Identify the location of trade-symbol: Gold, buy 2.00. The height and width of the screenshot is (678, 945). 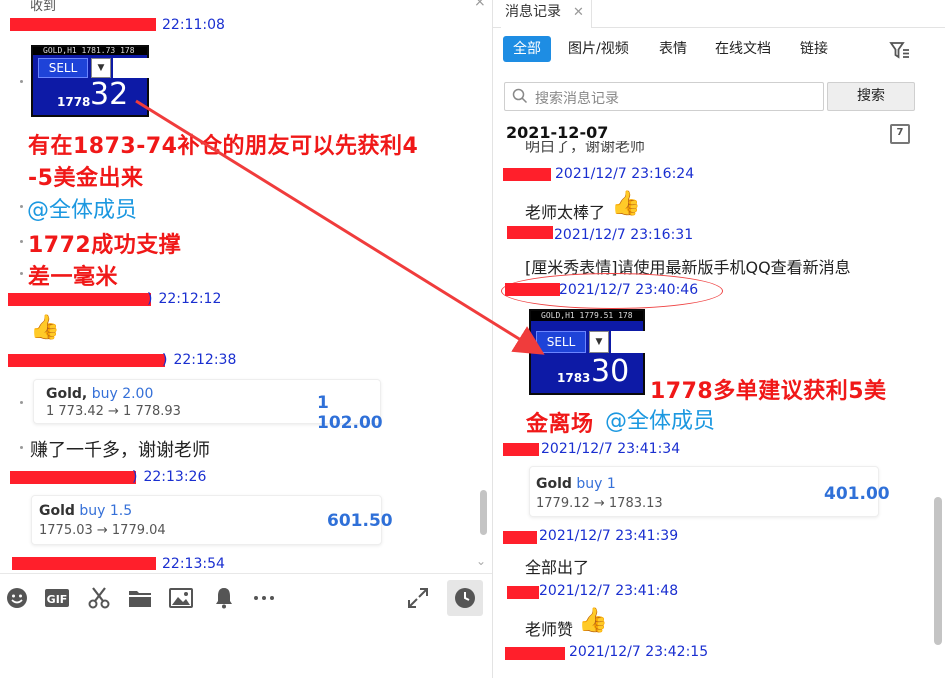
(100, 394).